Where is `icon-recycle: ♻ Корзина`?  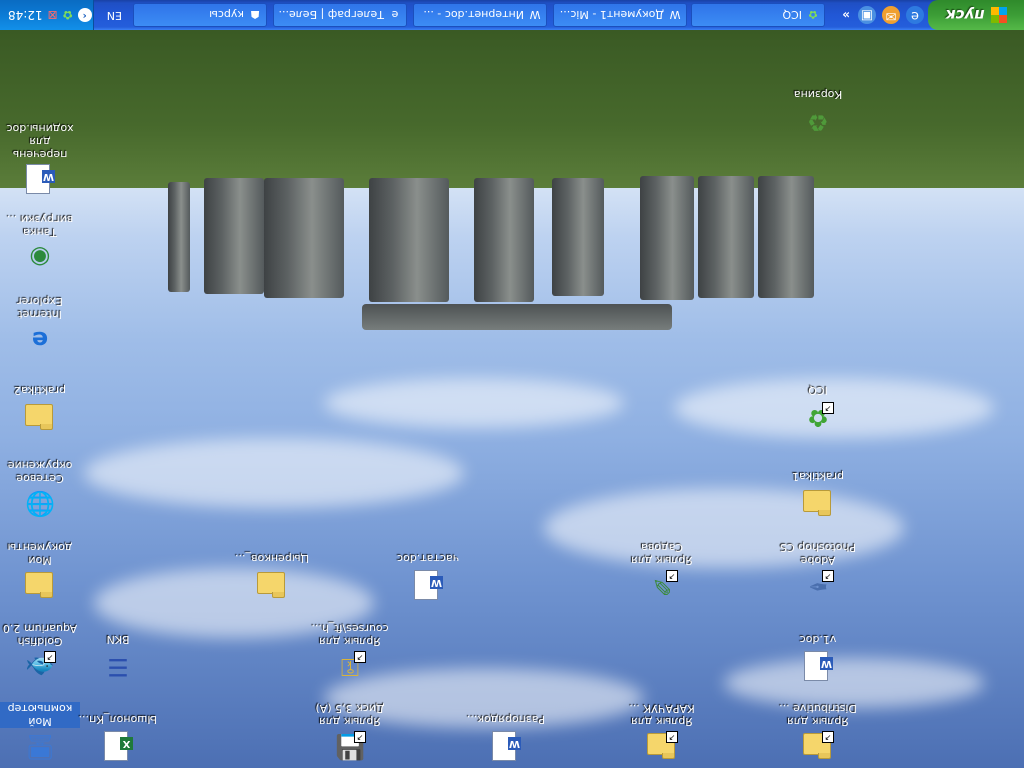 icon-recycle: ♻ Корзина is located at coordinates (818, 112).